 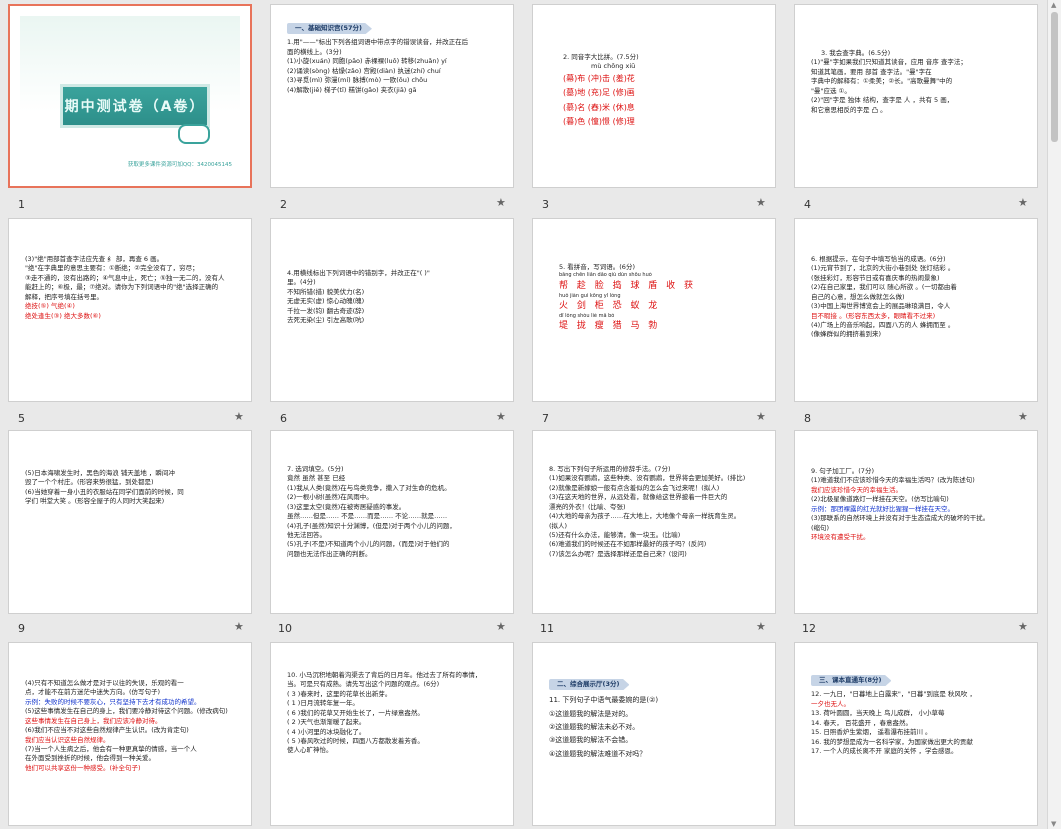 I want to click on text-line: (拟人), so click(x=558, y=525).